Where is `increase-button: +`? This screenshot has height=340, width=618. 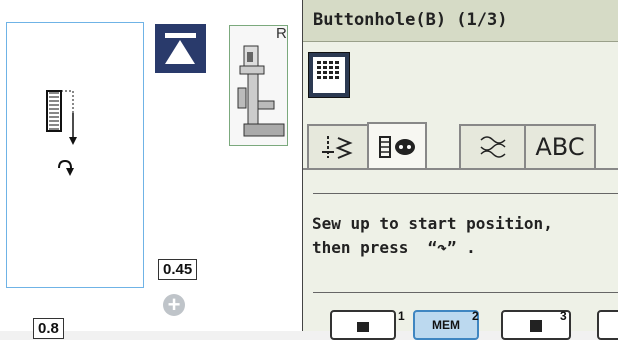 increase-button: + is located at coordinates (174, 305).